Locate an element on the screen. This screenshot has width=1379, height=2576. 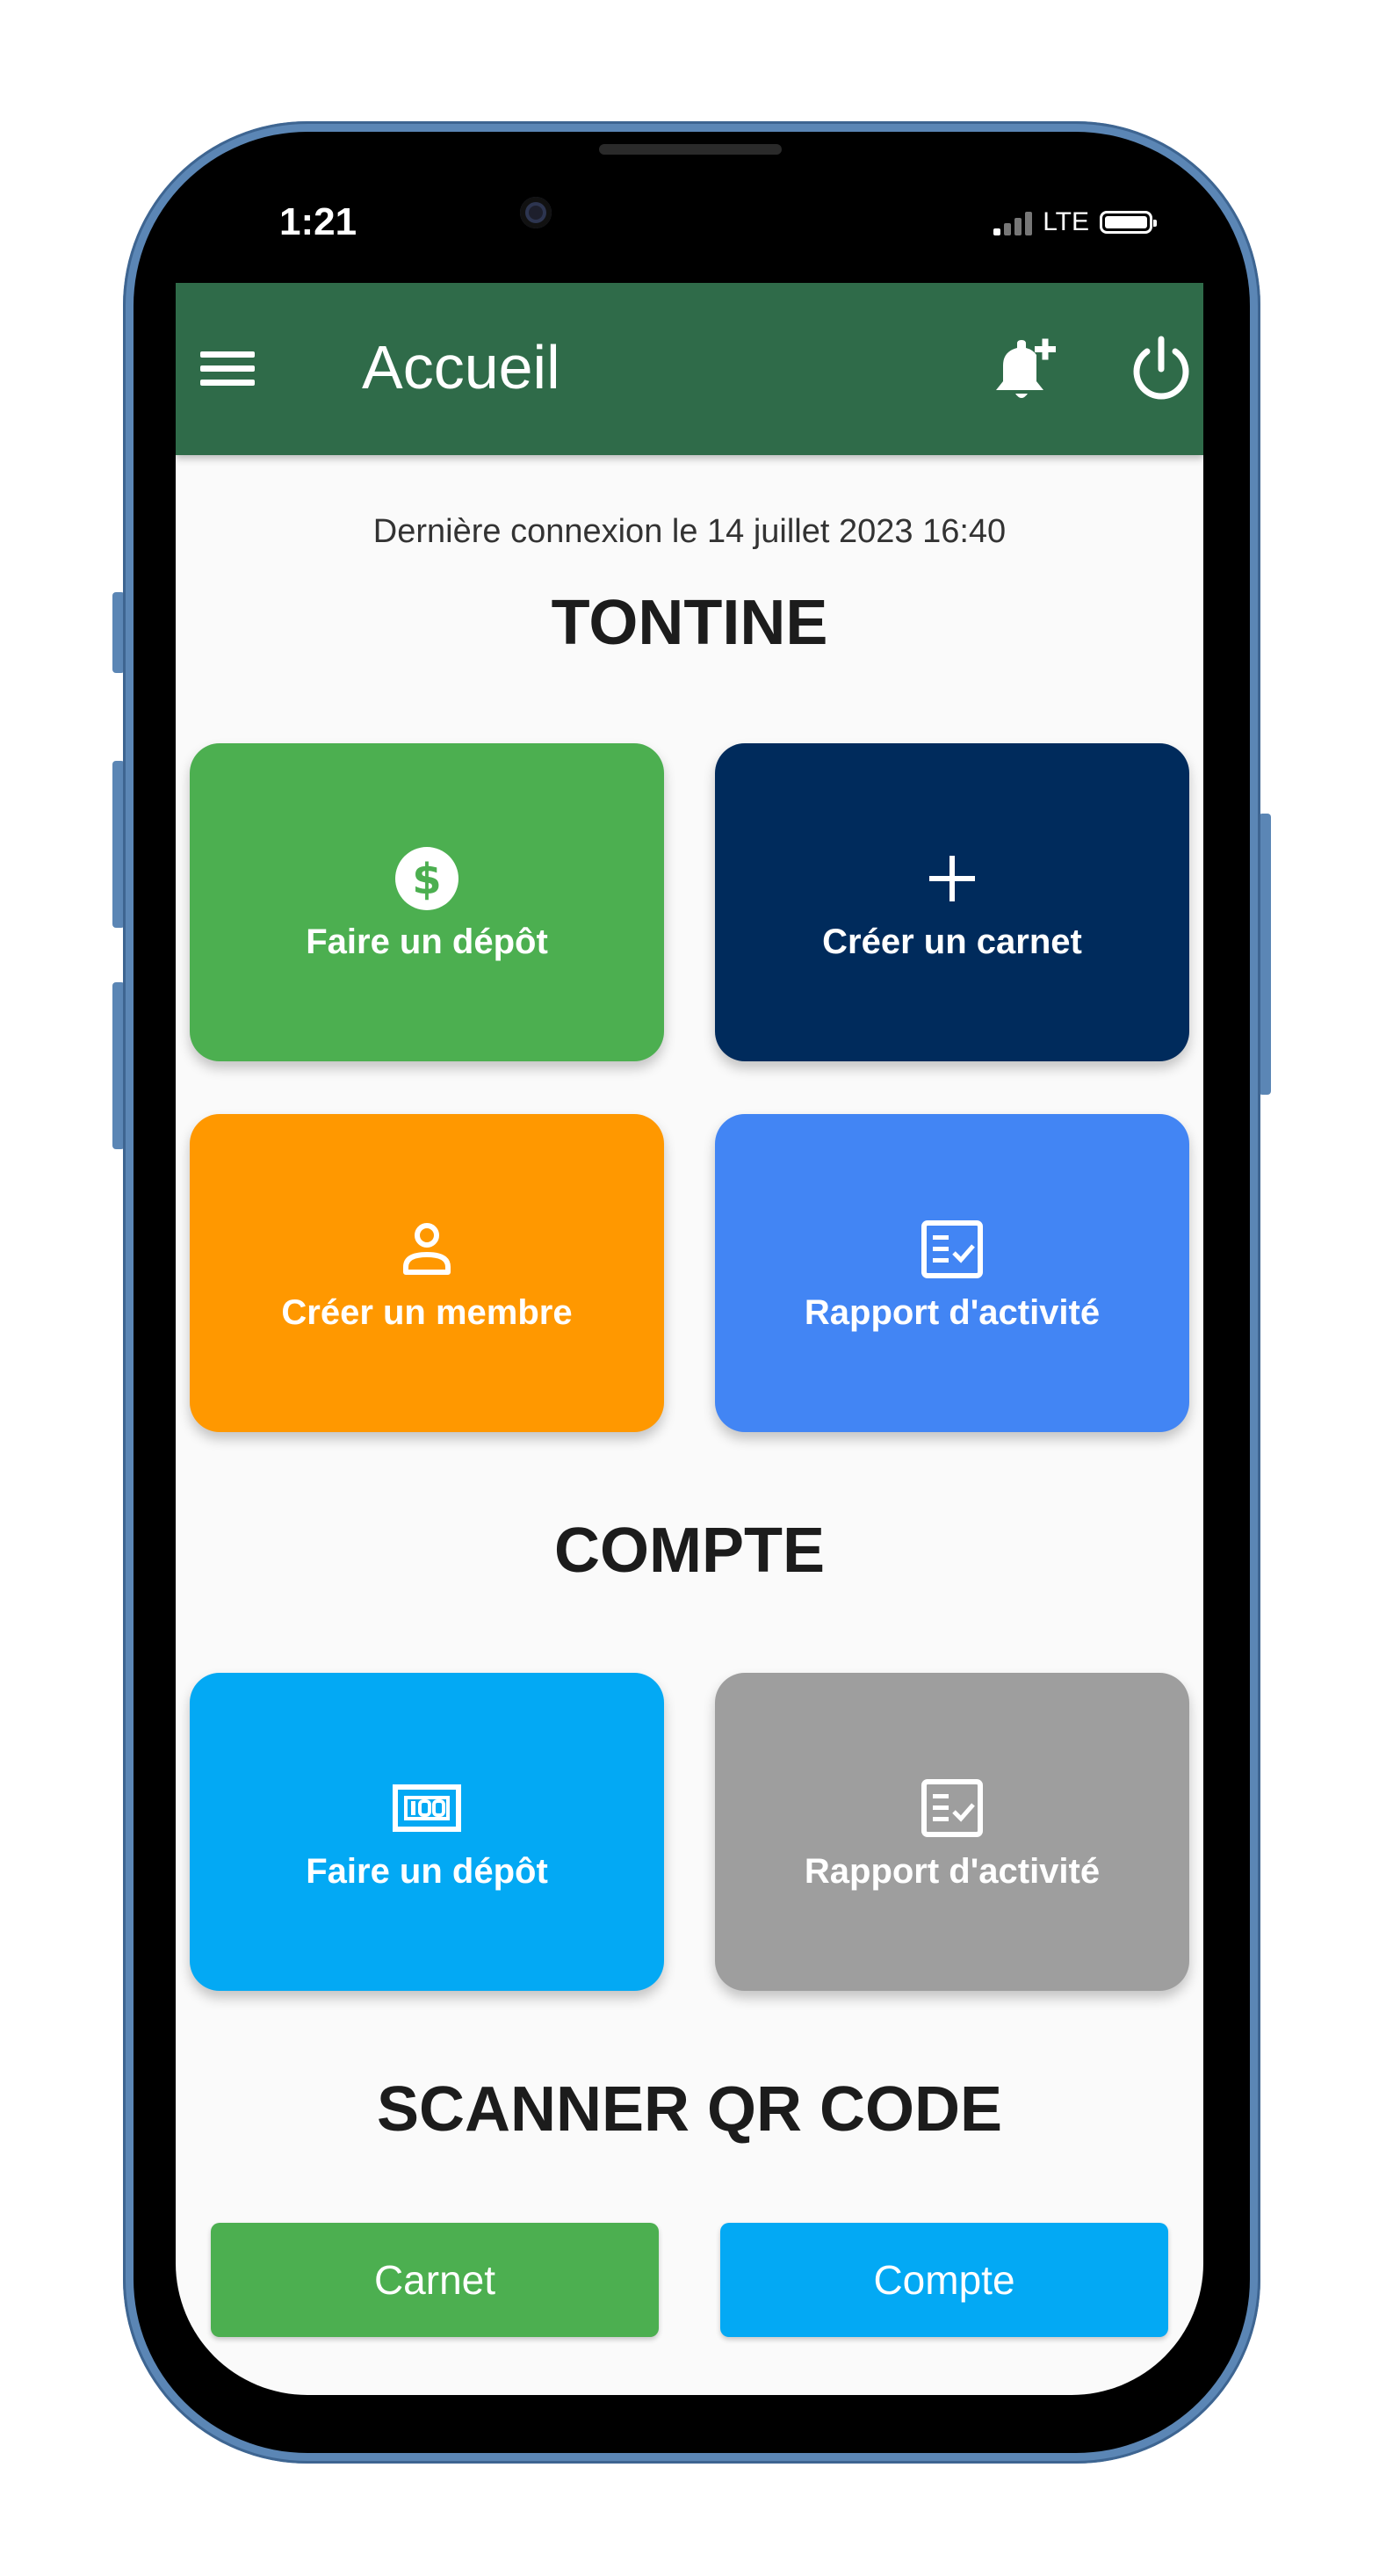
side-power-button is located at coordinates (1265, 954).